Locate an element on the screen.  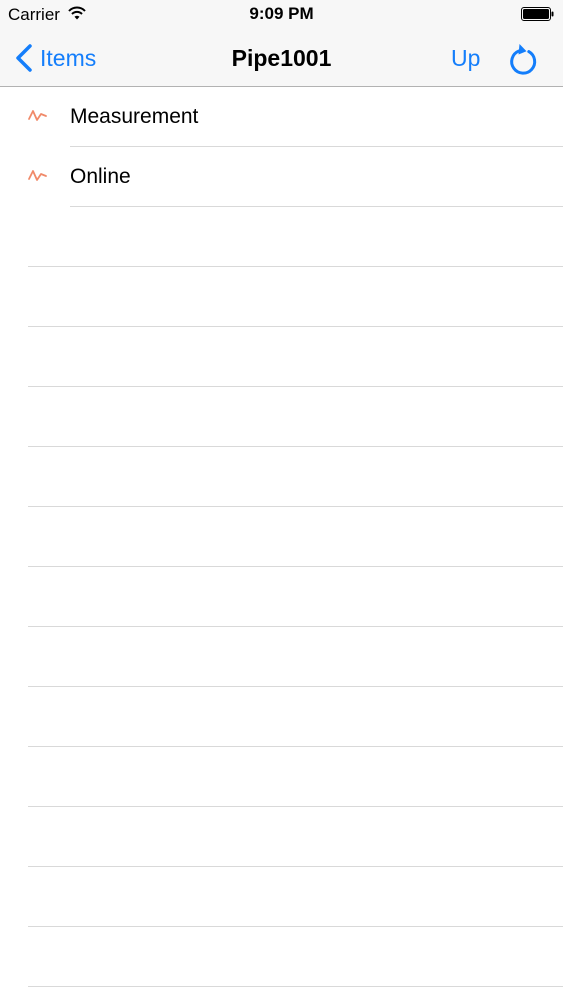
battery-icon is located at coordinates (537, 14).